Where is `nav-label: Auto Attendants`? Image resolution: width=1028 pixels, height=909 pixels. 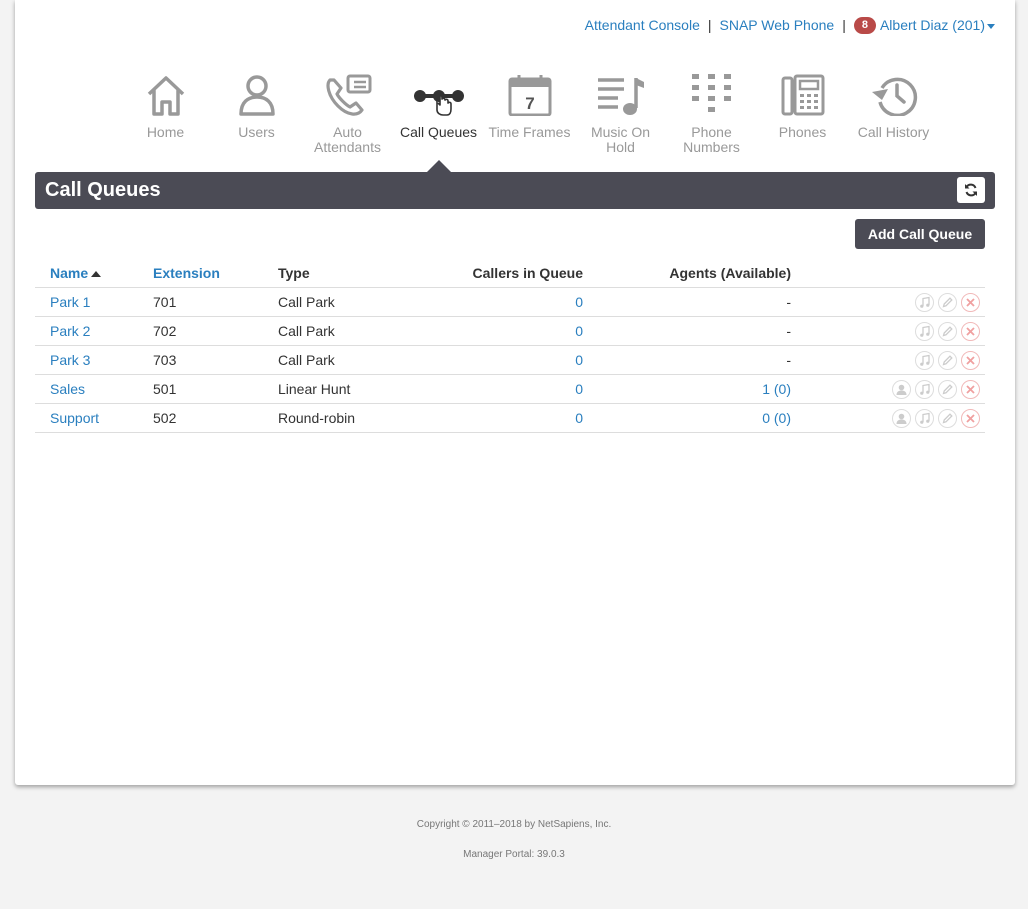
nav-label: Auto Attendants is located at coordinates (347, 139).